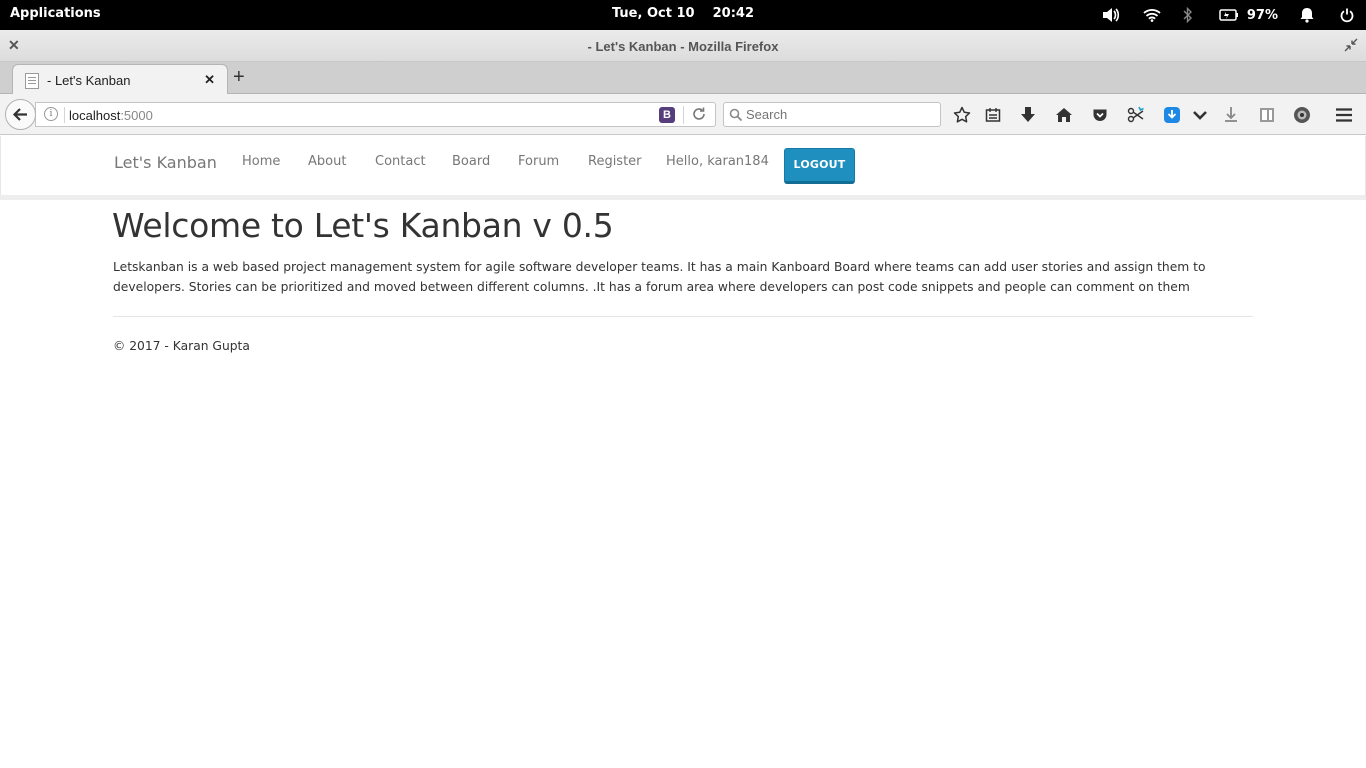 The image size is (1366, 768). I want to click on sidebar-toggle-icon, so click(1267, 115).